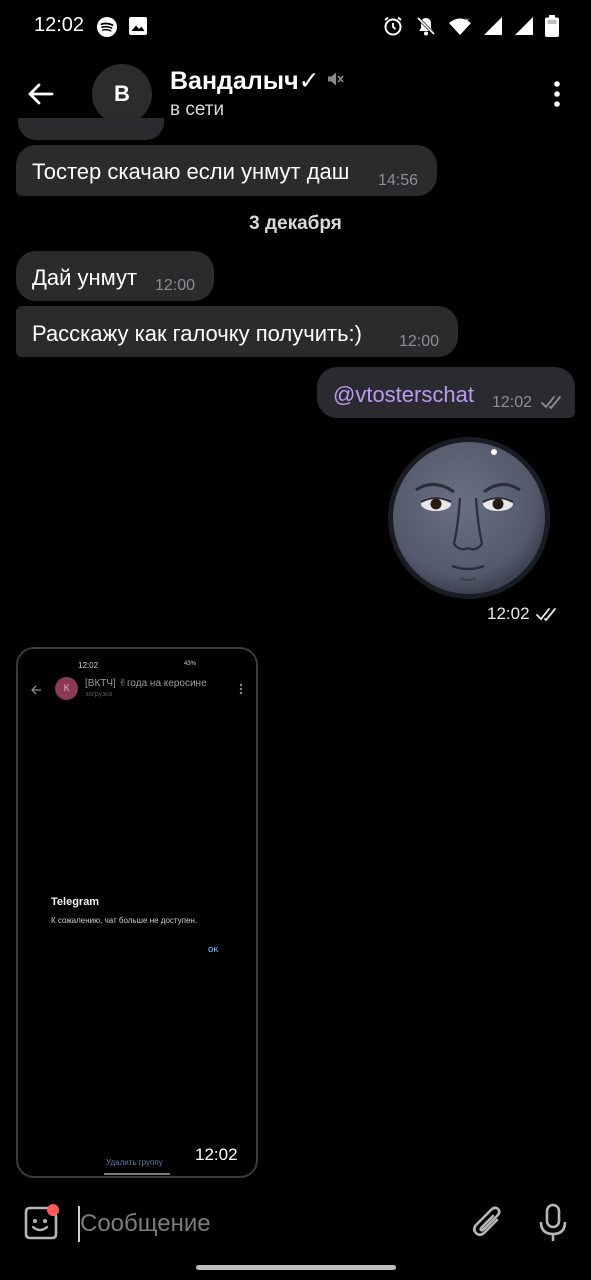  I want to click on chat-status: в сети, so click(197, 109).